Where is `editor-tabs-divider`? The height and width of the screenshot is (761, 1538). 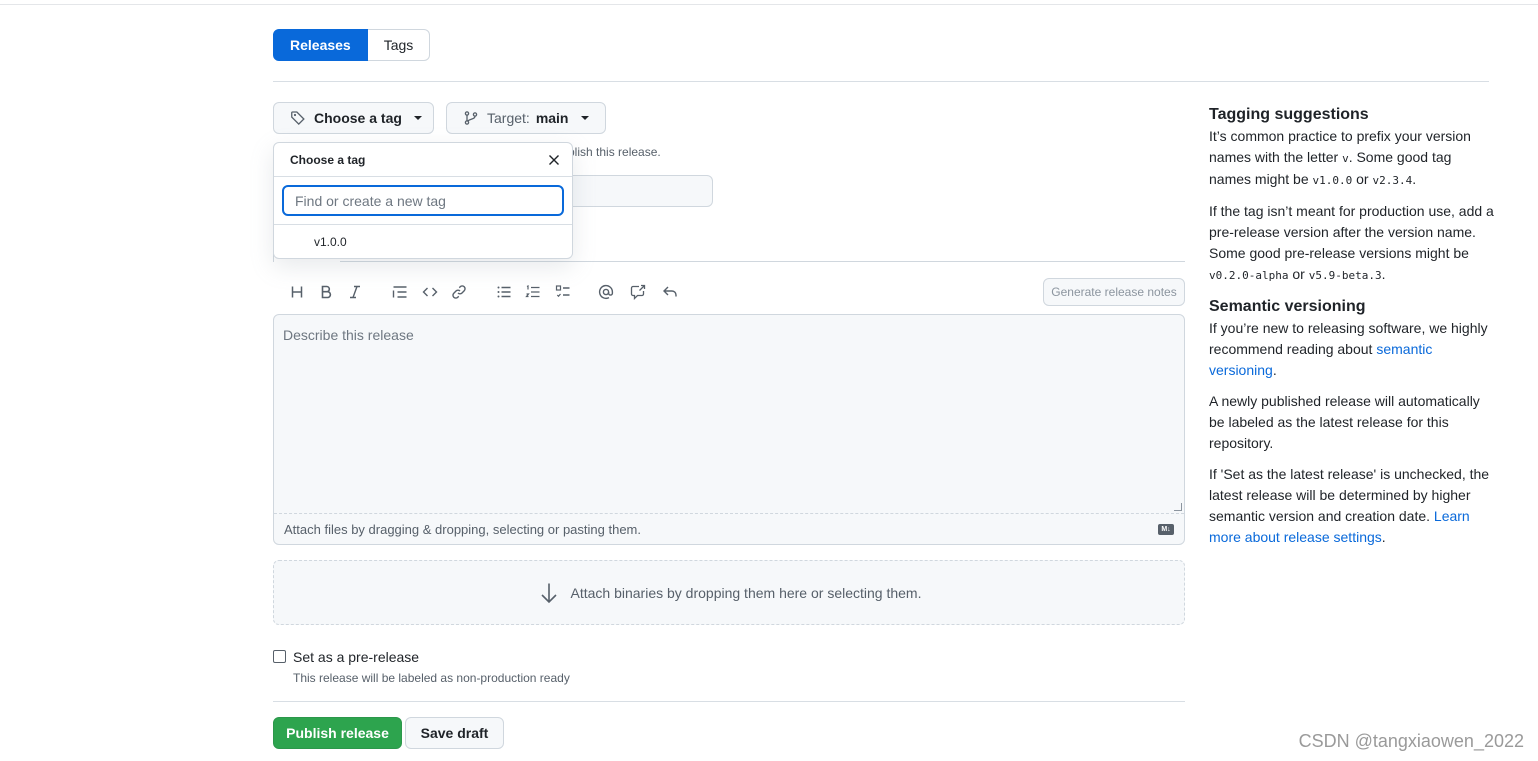 editor-tabs-divider is located at coordinates (762, 261).